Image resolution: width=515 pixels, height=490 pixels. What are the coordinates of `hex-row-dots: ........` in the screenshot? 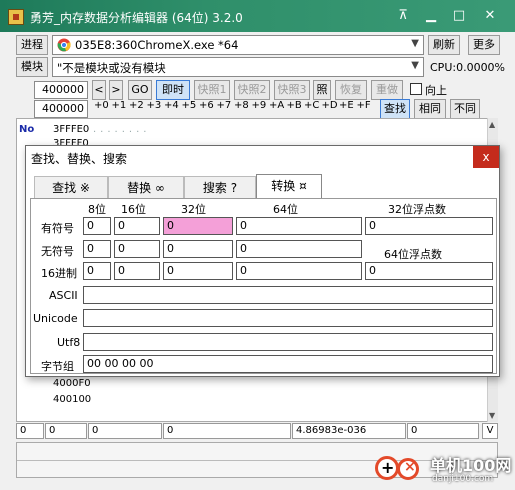 It's located at (122, 129).